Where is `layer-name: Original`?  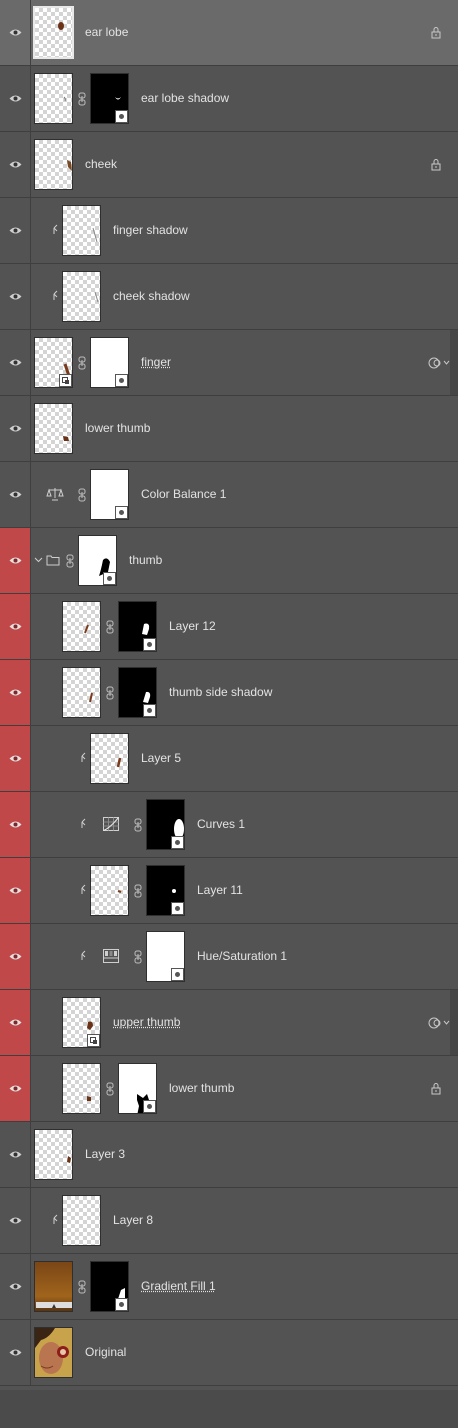 layer-name: Original is located at coordinates (105, 1352).